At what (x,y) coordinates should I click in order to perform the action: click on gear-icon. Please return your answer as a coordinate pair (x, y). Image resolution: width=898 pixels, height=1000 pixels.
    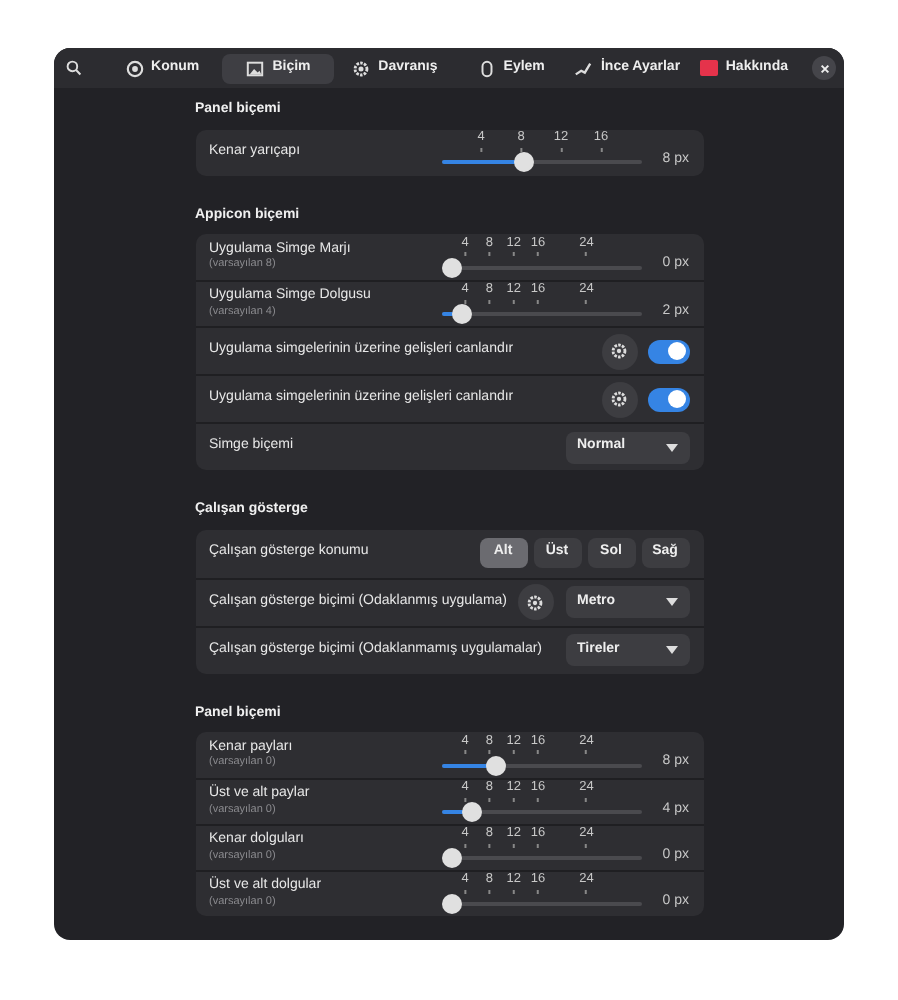
    Looking at the image, I should click on (361, 68).